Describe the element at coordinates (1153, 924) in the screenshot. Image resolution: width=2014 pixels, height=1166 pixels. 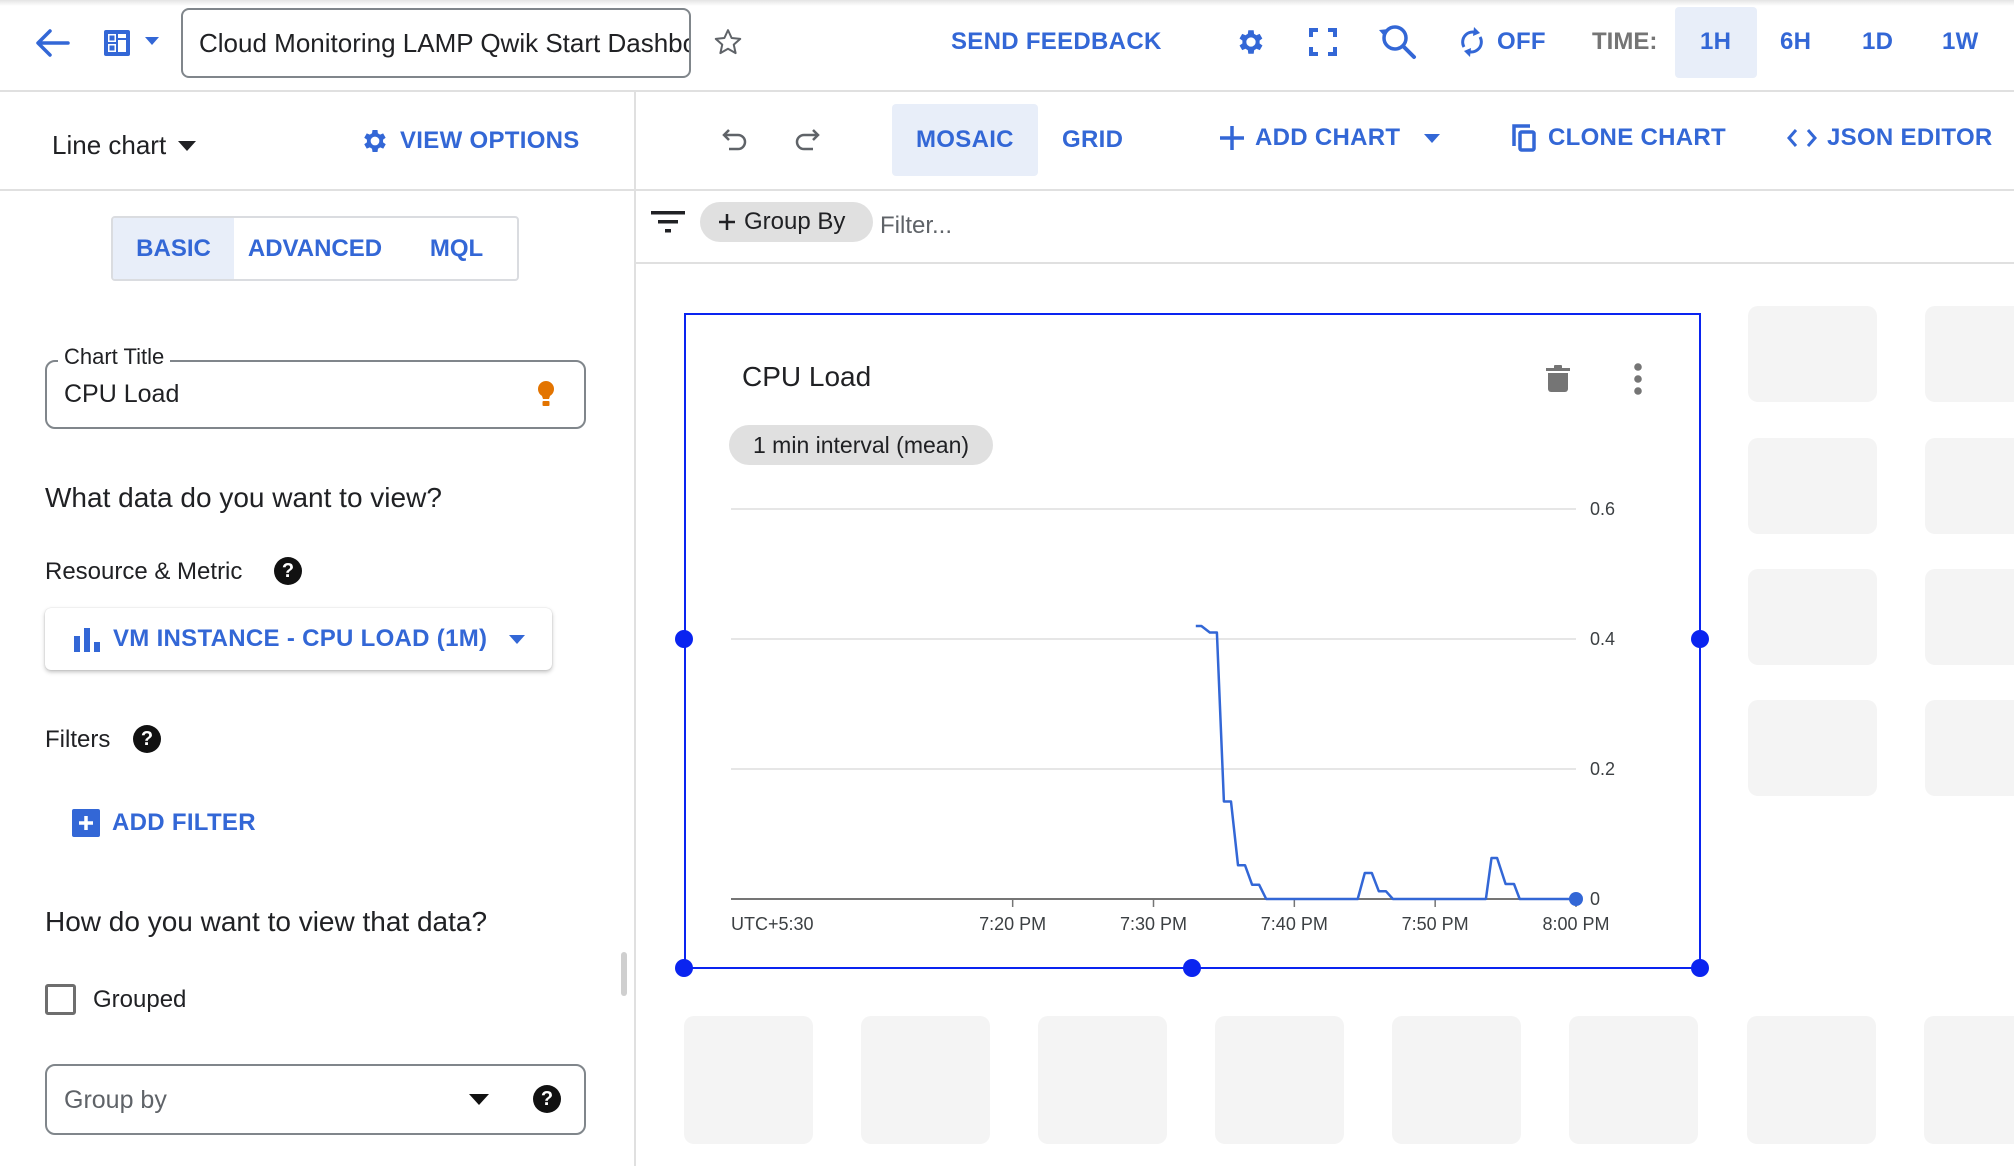
I see `x-tick-label: 7:30 PM` at that location.